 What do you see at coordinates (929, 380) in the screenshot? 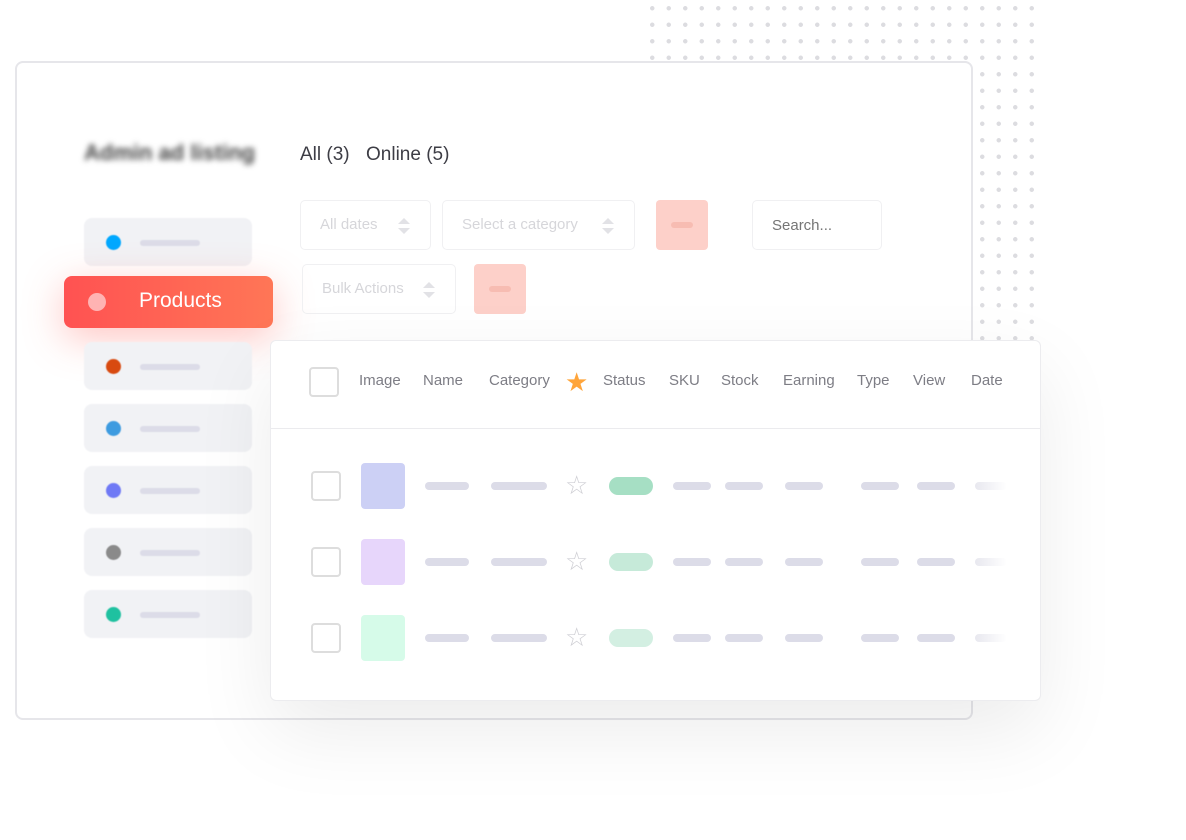
I see `column-header-view: View` at bounding box center [929, 380].